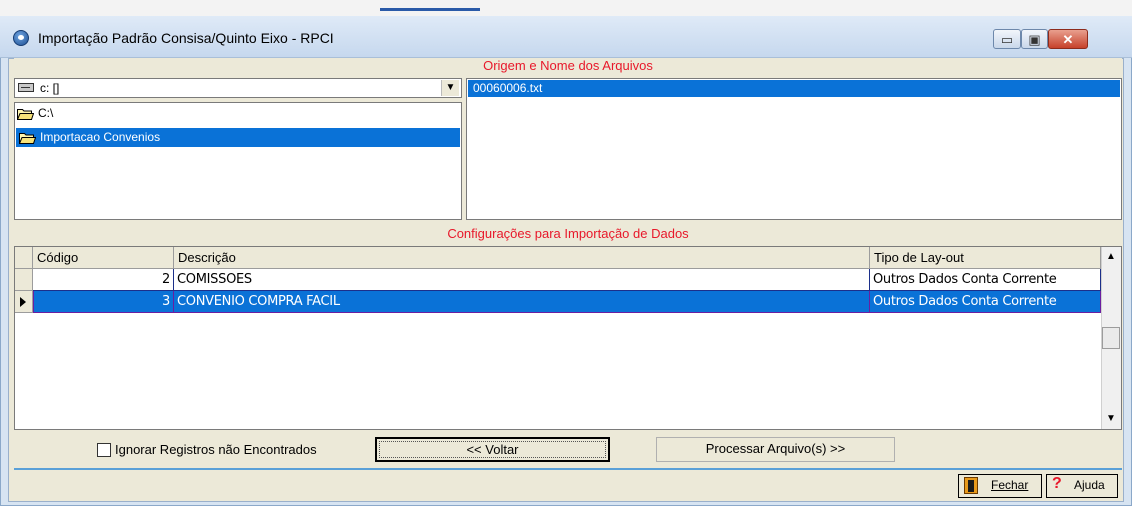 Image resolution: width=1132 pixels, height=506 pixels. What do you see at coordinates (21, 38) in the screenshot?
I see `app-icon` at bounding box center [21, 38].